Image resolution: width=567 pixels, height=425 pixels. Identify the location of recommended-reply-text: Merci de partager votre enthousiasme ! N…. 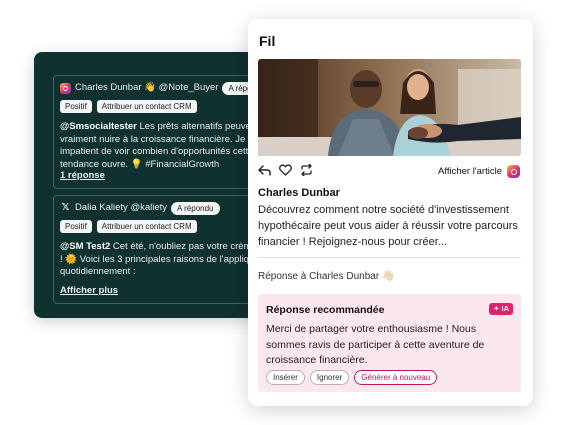
(375, 344).